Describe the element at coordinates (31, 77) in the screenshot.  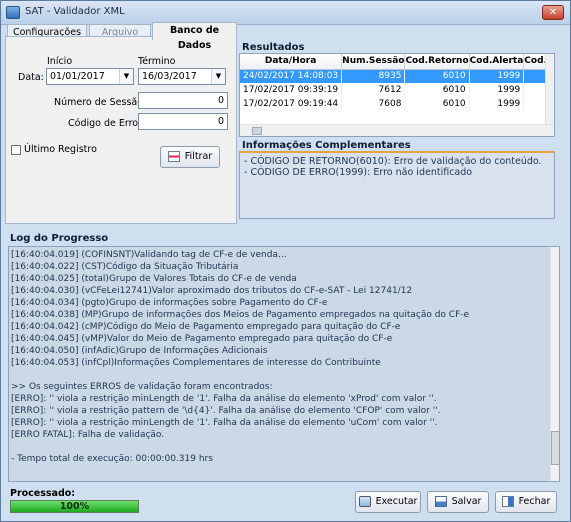
I see `data-label: Data:` at that location.